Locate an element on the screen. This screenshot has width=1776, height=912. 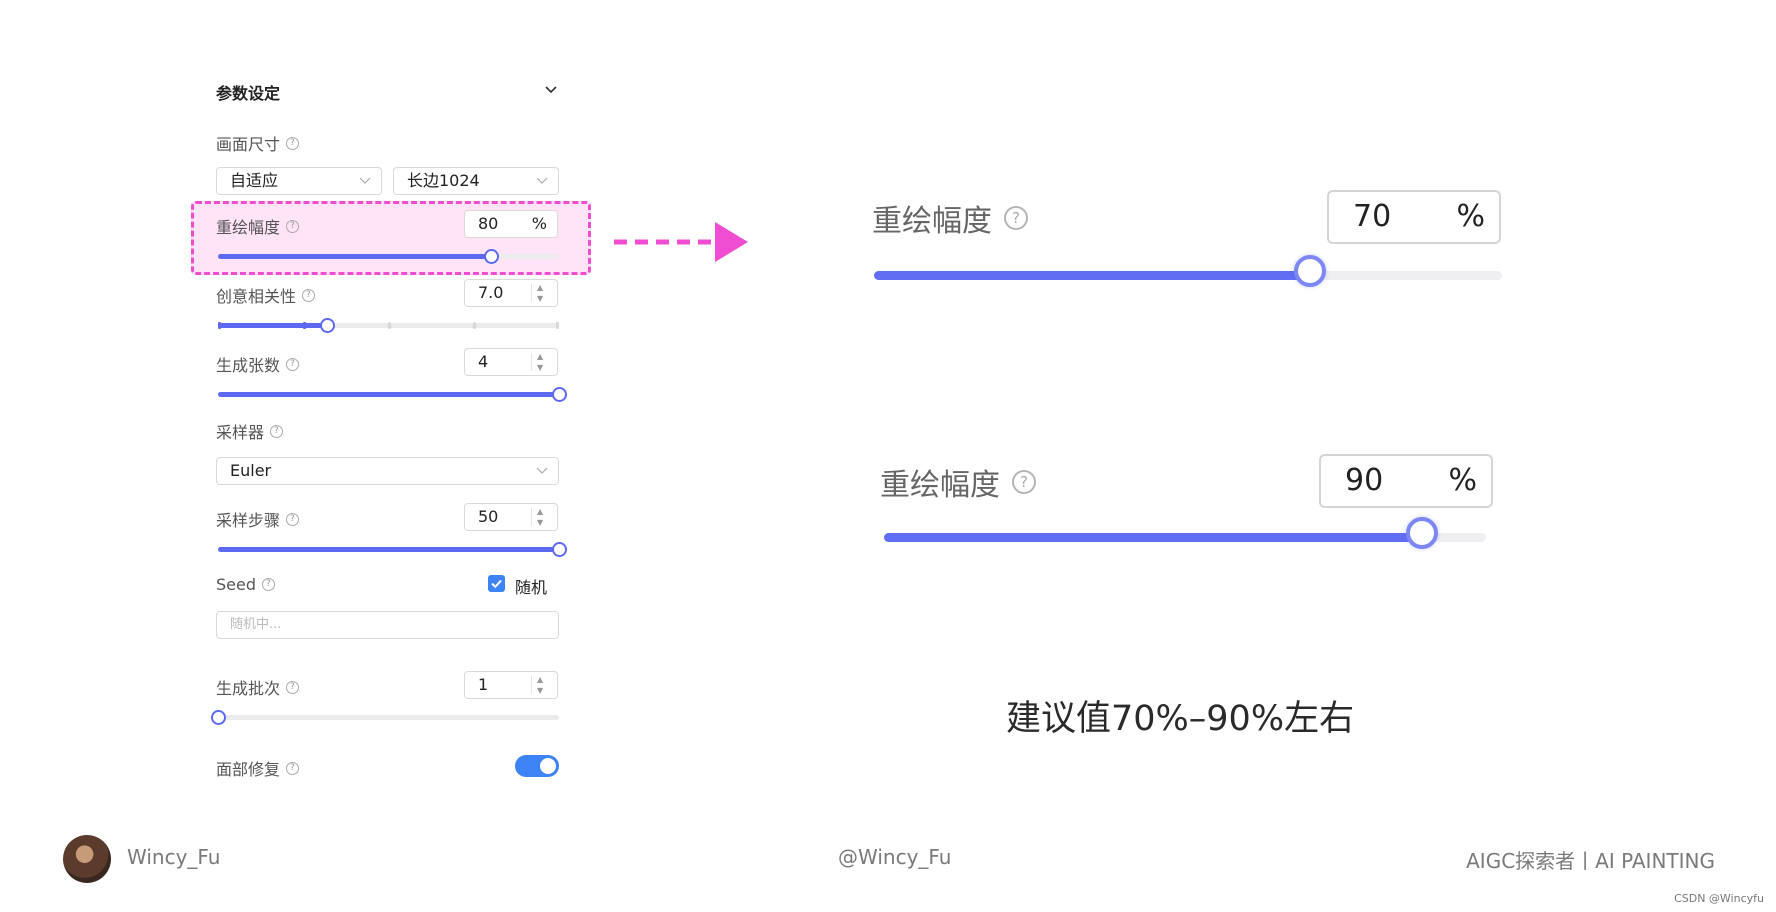
canvas-edge-select: 长边1024 is located at coordinates (476, 181).